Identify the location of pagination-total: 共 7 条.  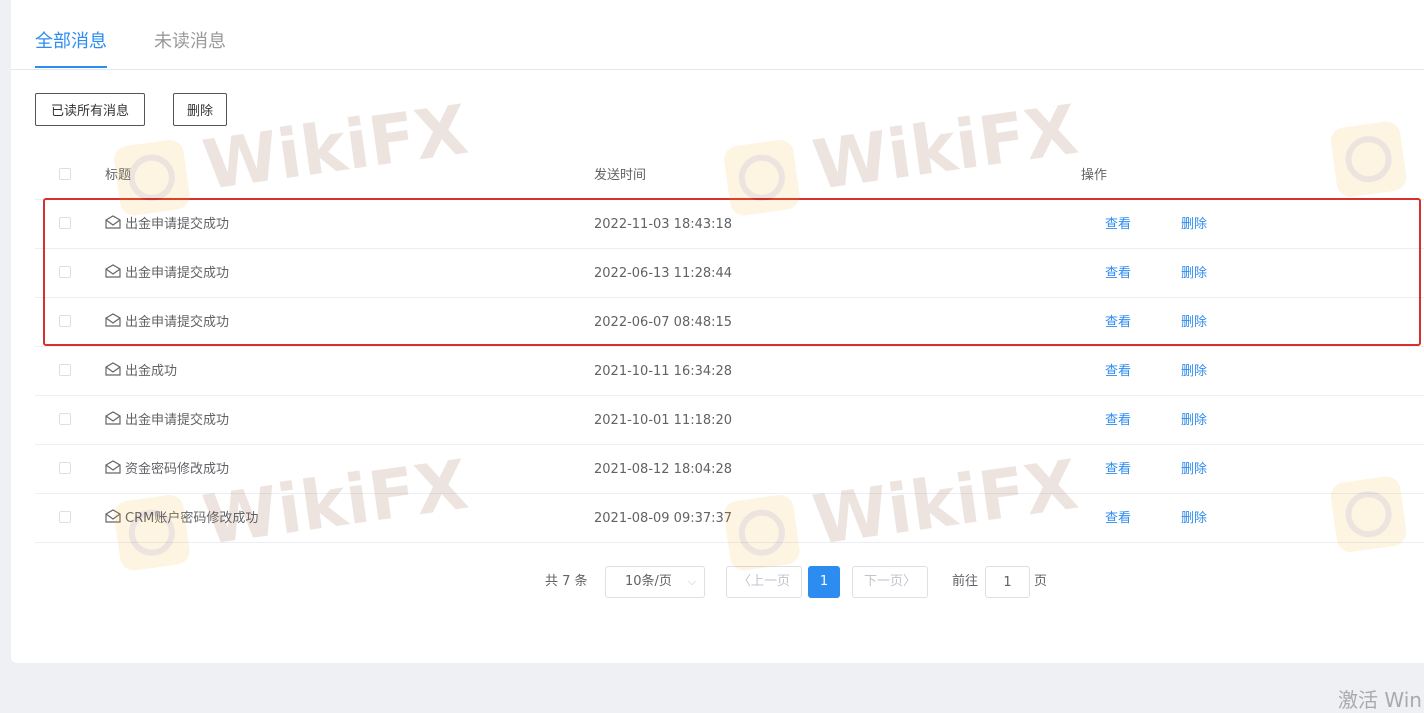
(566, 581).